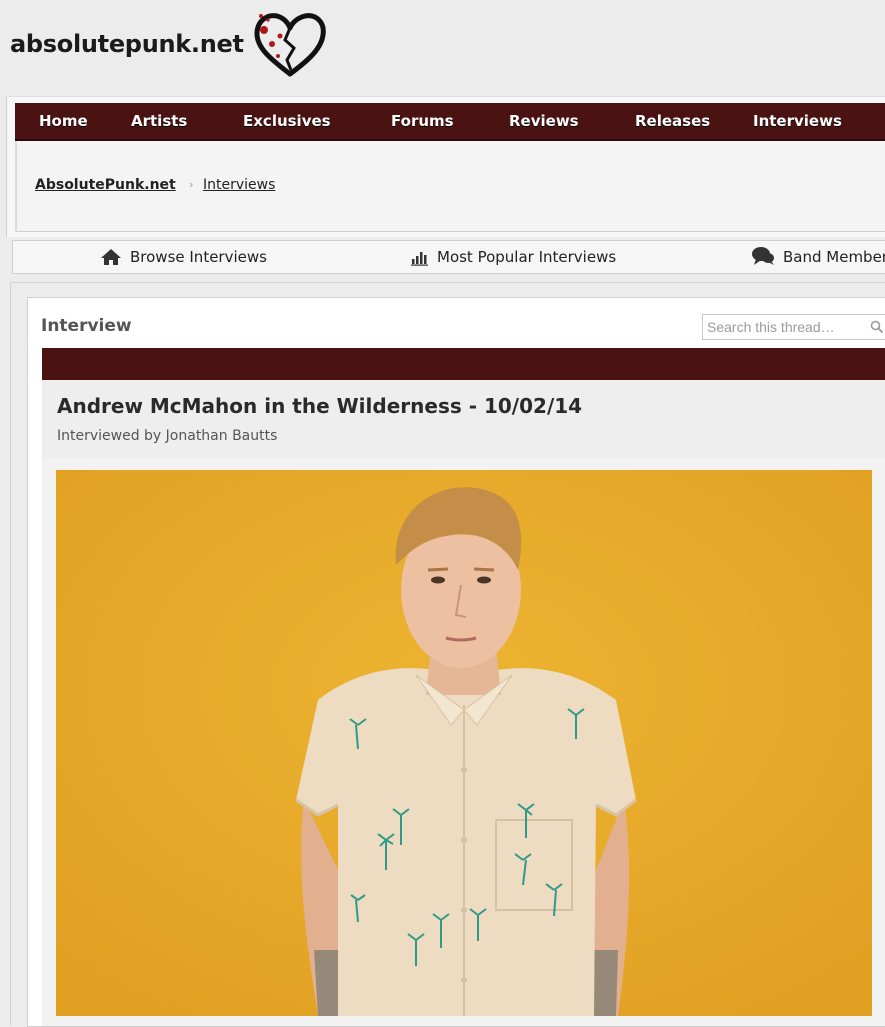 The height and width of the screenshot is (1027, 885). Describe the element at coordinates (239, 185) in the screenshot. I see `breadcrumb-interviews-link: Interviews` at that location.